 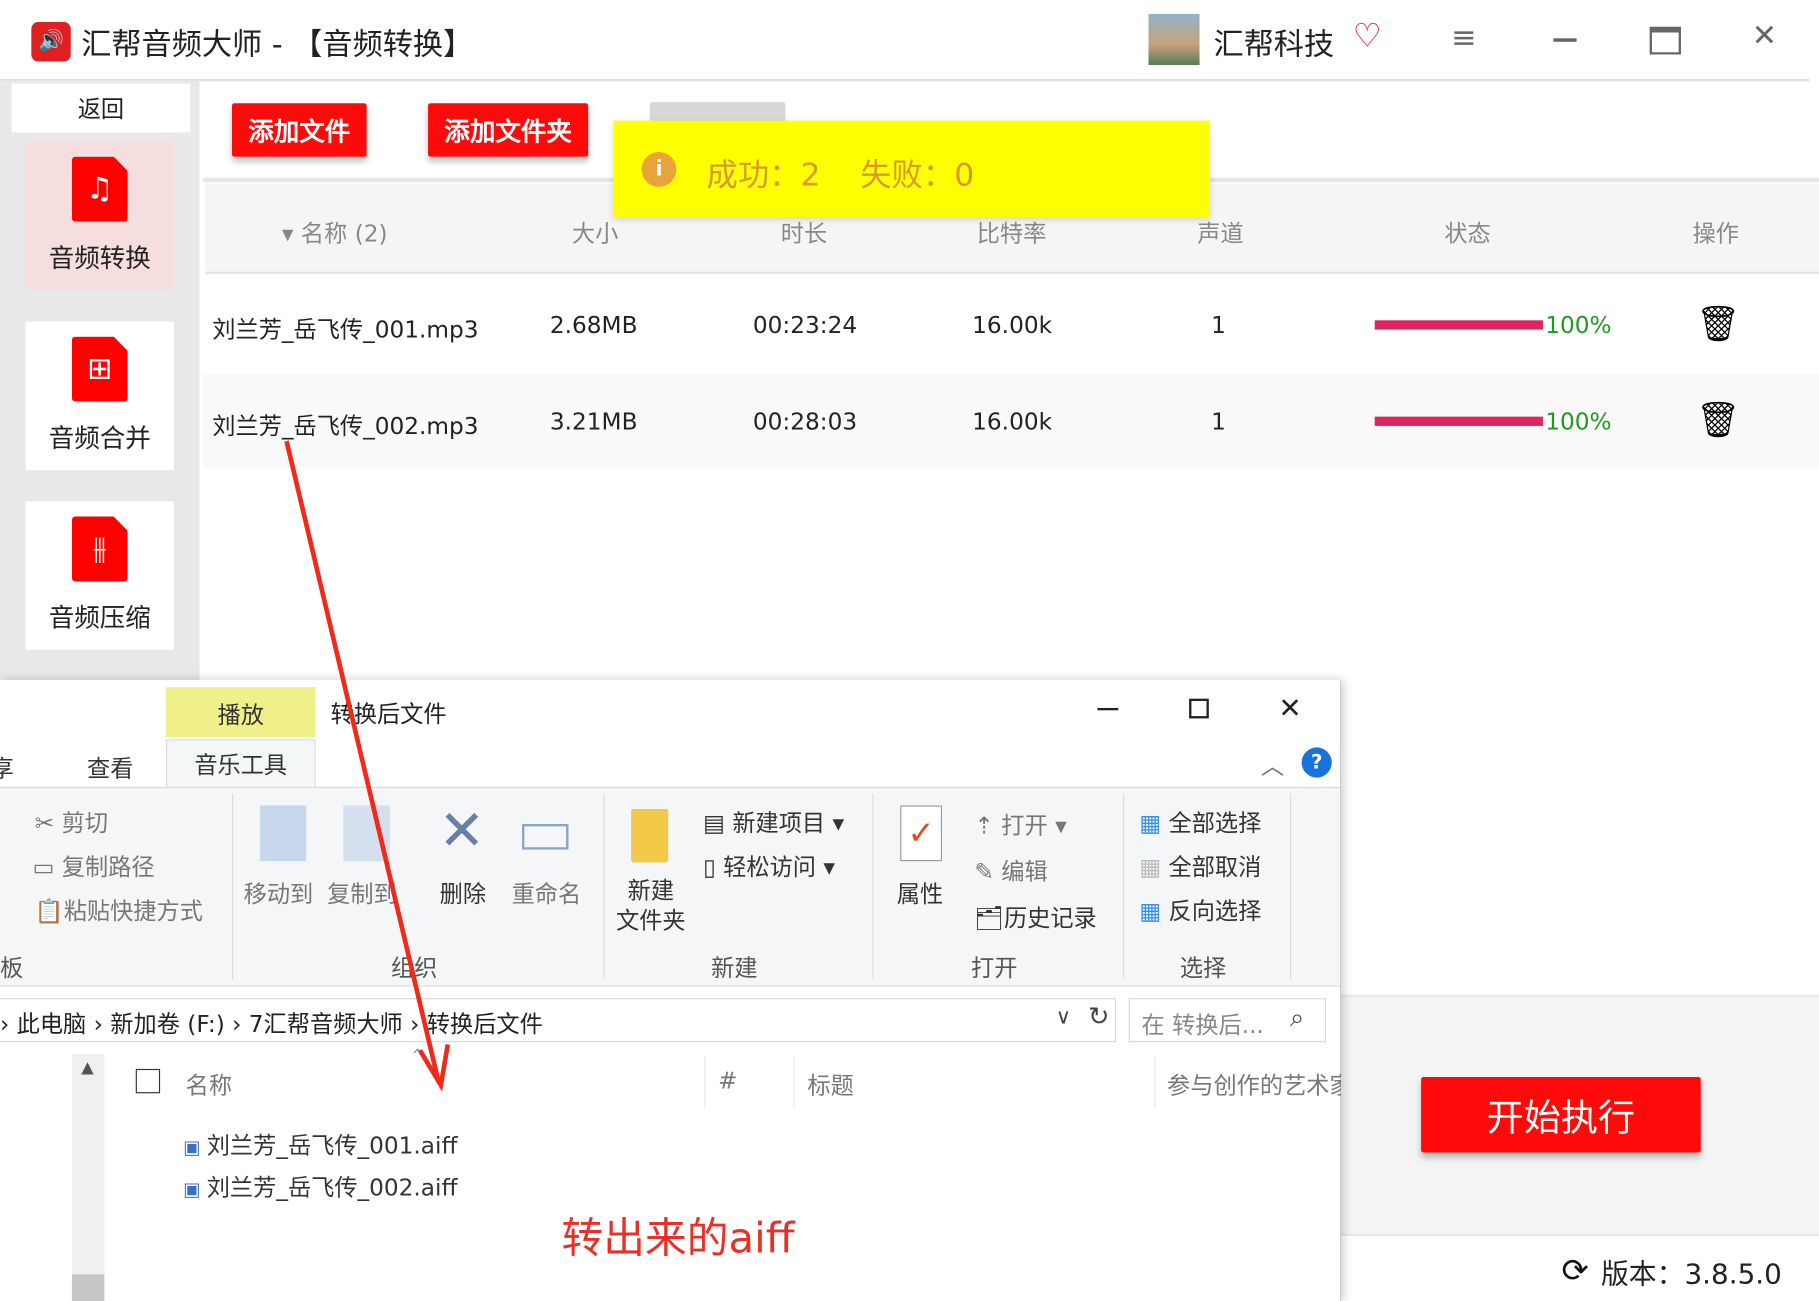 I want to click on annotation-arrow, so click(x=367, y=766).